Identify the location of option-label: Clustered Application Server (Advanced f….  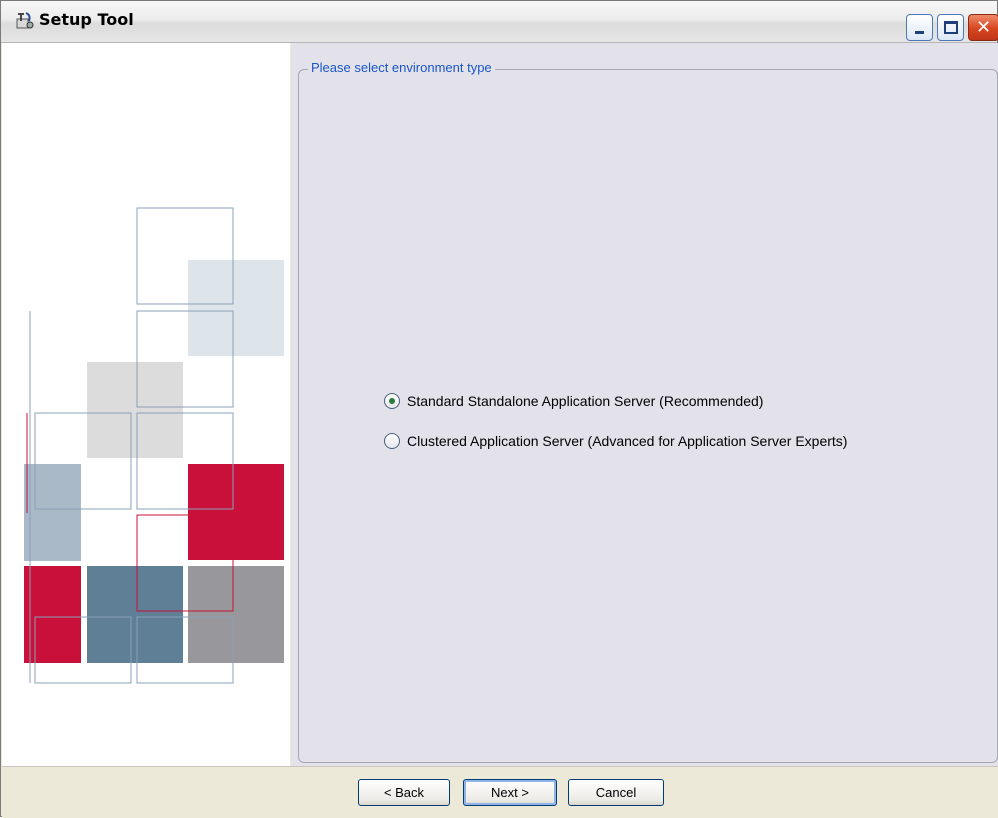
(627, 441).